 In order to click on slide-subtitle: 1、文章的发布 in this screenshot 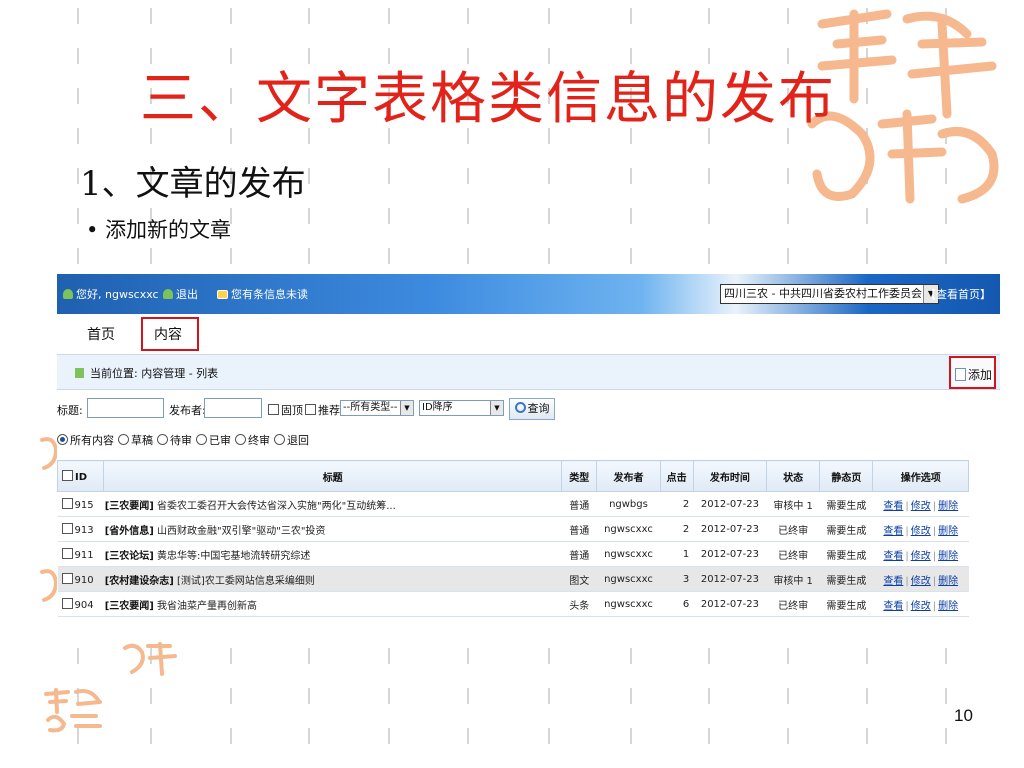, I will do `click(193, 184)`.